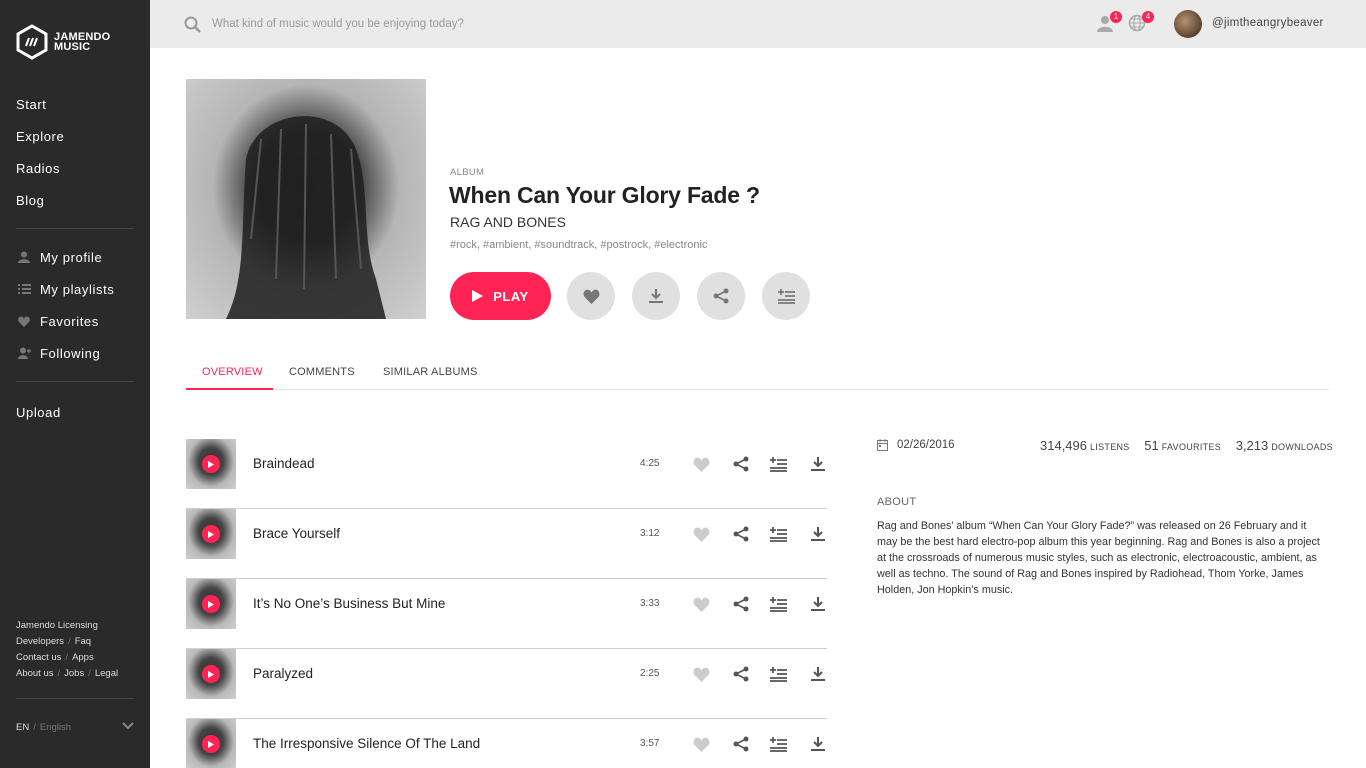  What do you see at coordinates (1151, 445) in the screenshot?
I see `favourites-count: 51` at bounding box center [1151, 445].